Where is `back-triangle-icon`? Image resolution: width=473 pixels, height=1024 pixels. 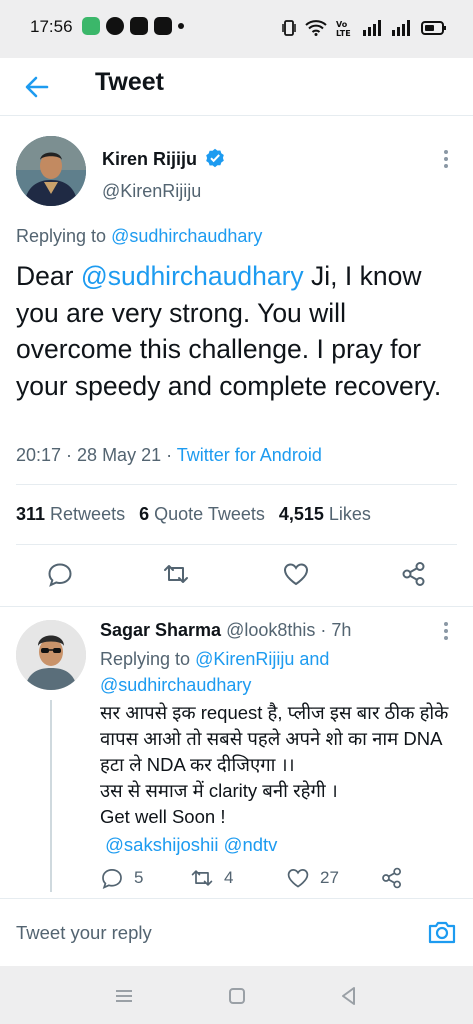 back-triangle-icon is located at coordinates (348, 996).